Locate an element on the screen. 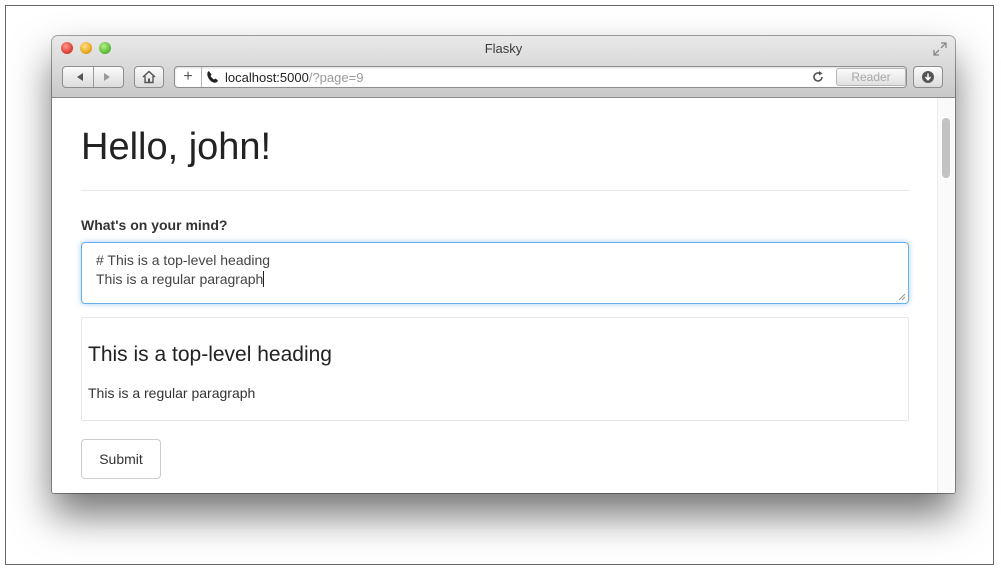  submit-button: Submit is located at coordinates (121, 459).